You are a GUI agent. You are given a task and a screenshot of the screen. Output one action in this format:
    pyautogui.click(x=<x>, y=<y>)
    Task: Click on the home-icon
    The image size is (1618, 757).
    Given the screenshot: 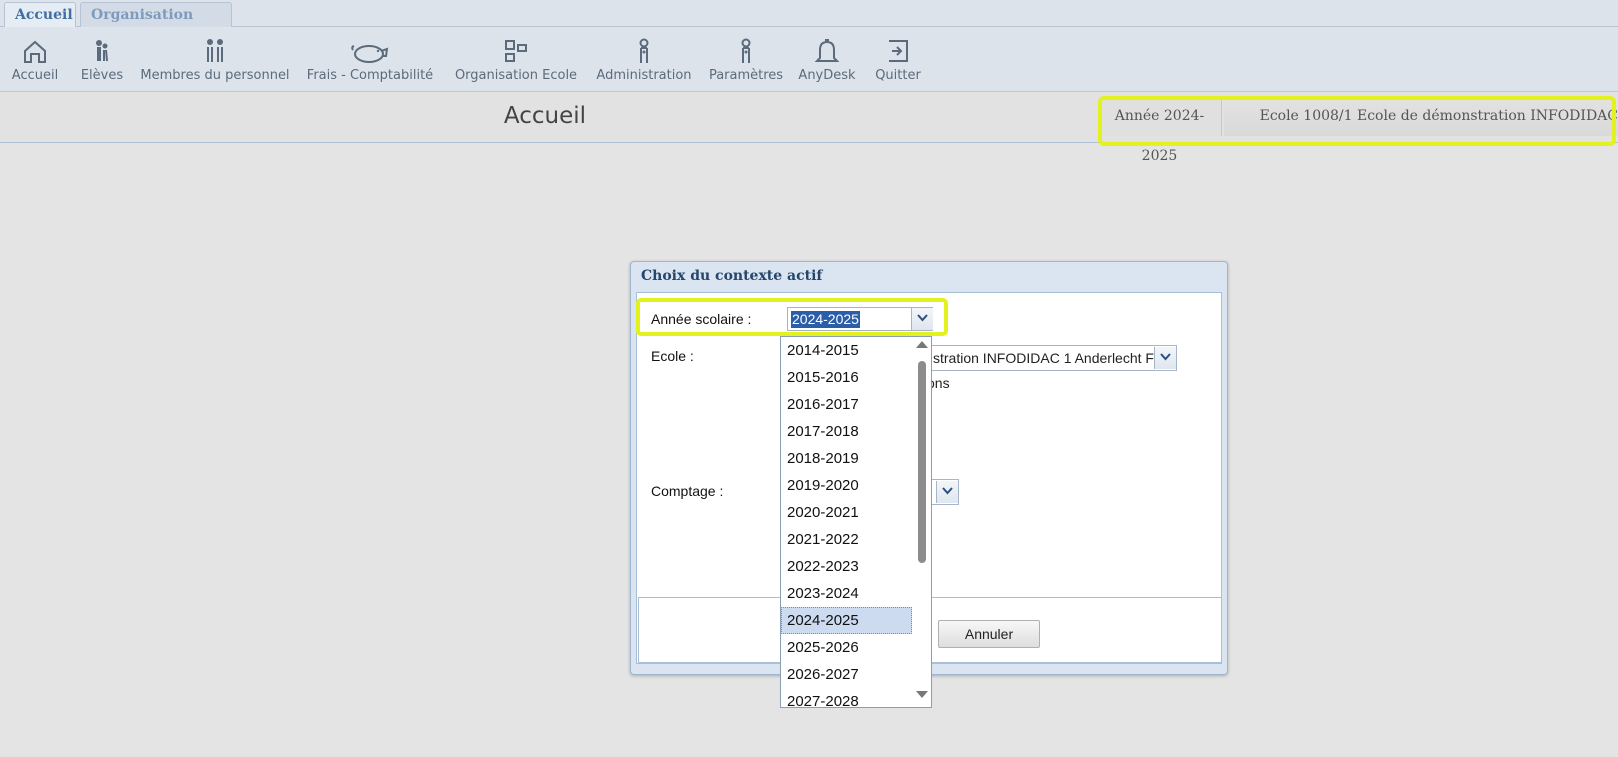 What is the action you would take?
    pyautogui.click(x=35, y=51)
    